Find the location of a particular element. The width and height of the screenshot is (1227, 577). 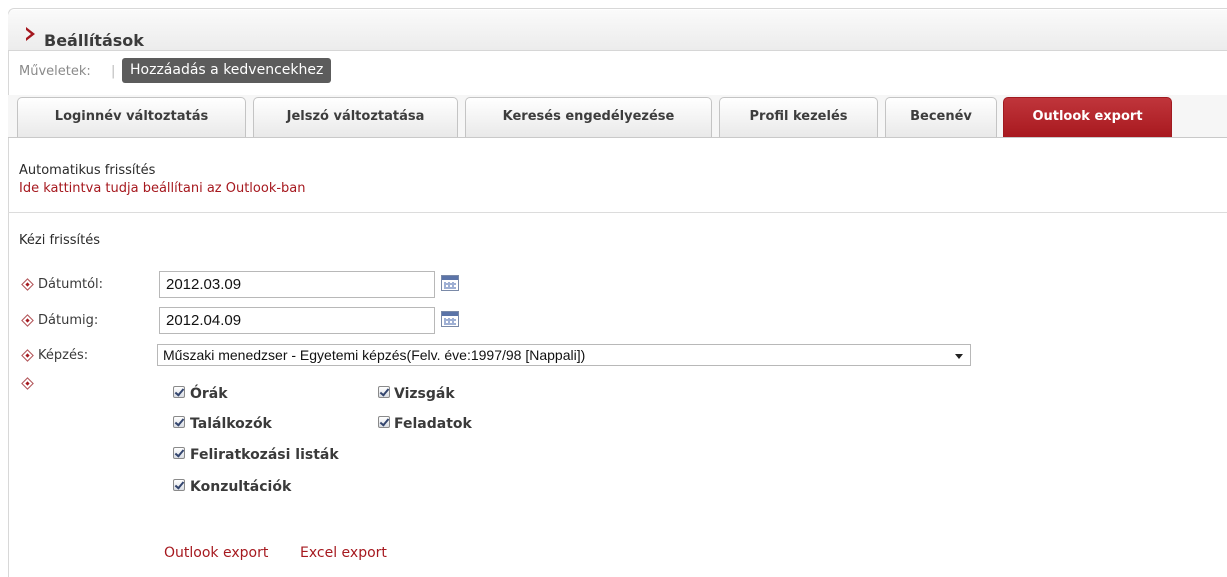

checkbox-consultations is located at coordinates (179, 485).